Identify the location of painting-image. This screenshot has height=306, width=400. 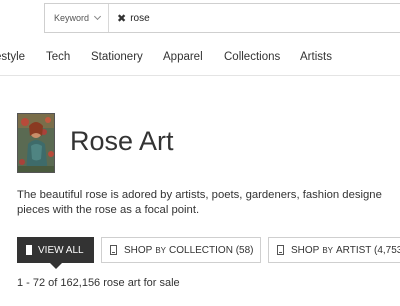
(36, 143).